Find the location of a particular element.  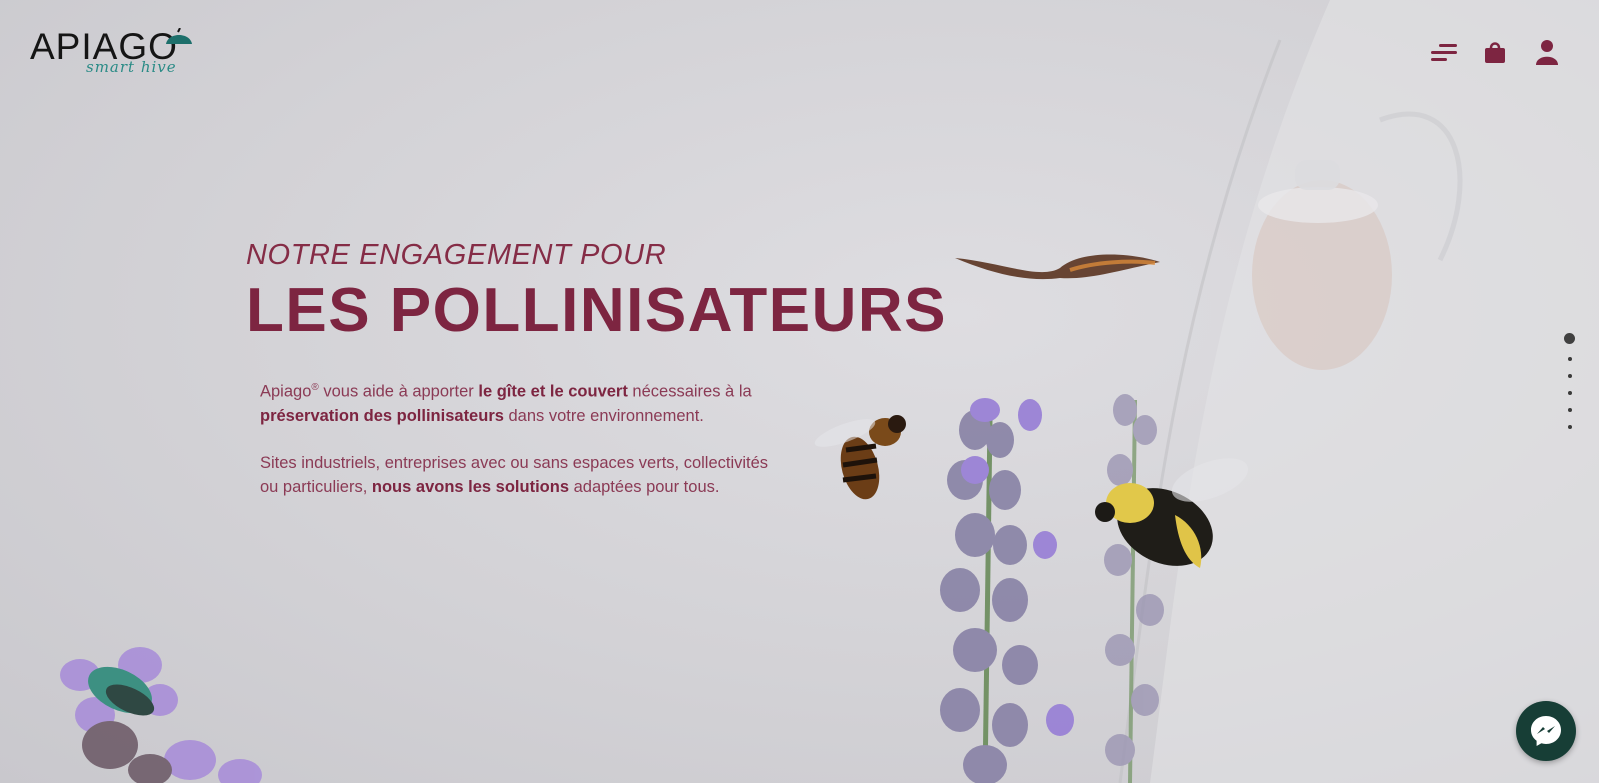

emphasis-text: préservation des pollinisateurs is located at coordinates (382, 415).